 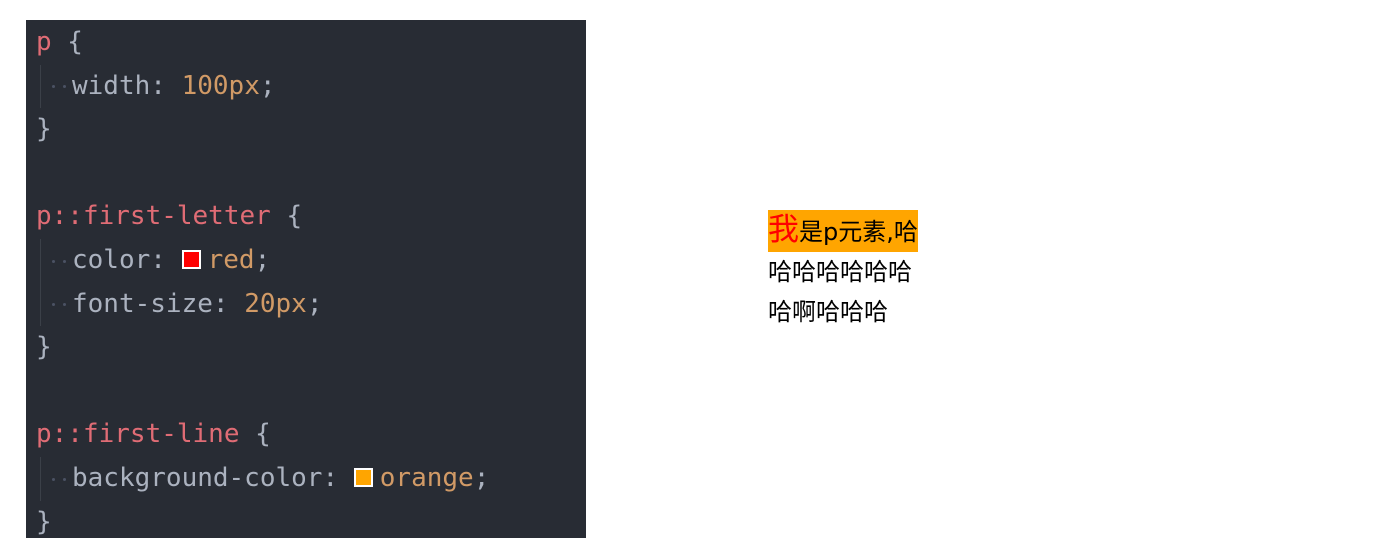 I want to click on css-selector: p::first-letter, so click(x=153, y=216).